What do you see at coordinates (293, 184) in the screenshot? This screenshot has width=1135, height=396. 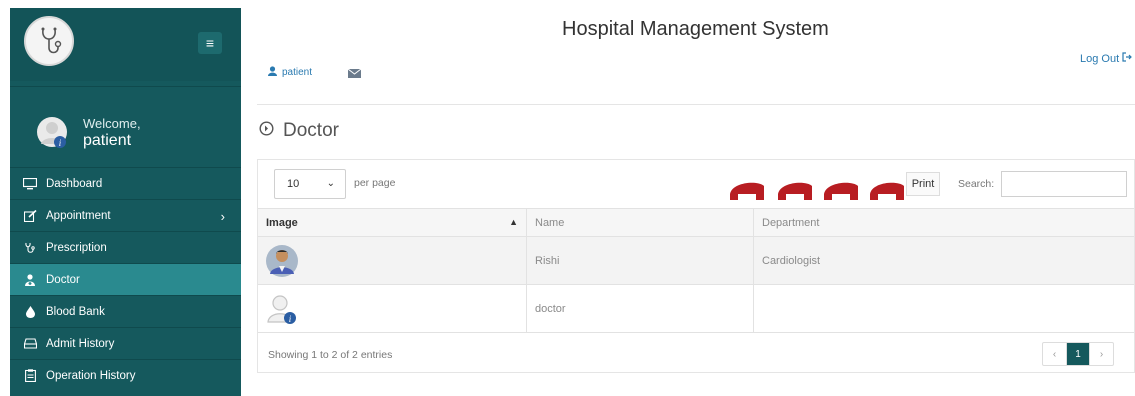 I see `page-length-value: 10` at bounding box center [293, 184].